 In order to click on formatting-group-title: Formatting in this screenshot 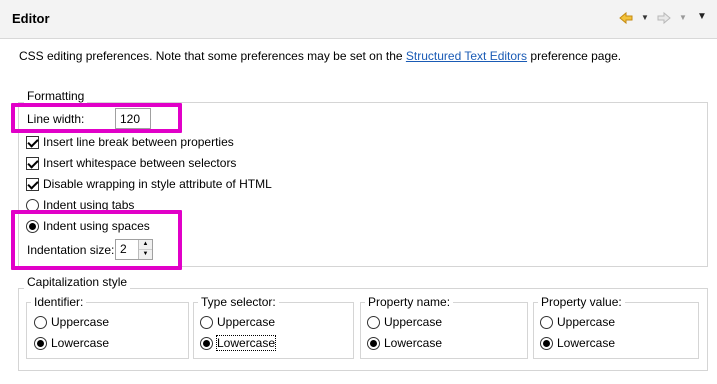, I will do `click(56, 96)`.